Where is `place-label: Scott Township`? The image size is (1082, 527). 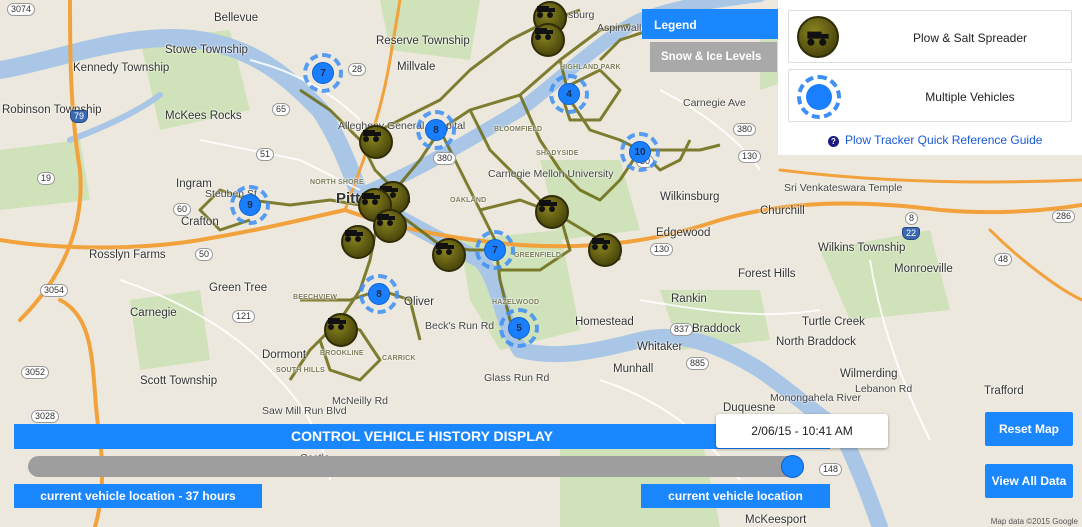
place-label: Scott Township is located at coordinates (179, 381).